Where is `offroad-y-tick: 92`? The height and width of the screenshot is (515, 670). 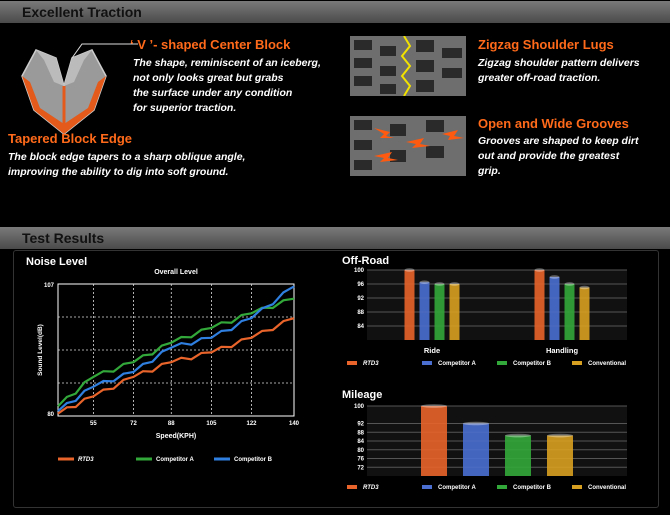
offroad-y-tick: 92 is located at coordinates (360, 299).